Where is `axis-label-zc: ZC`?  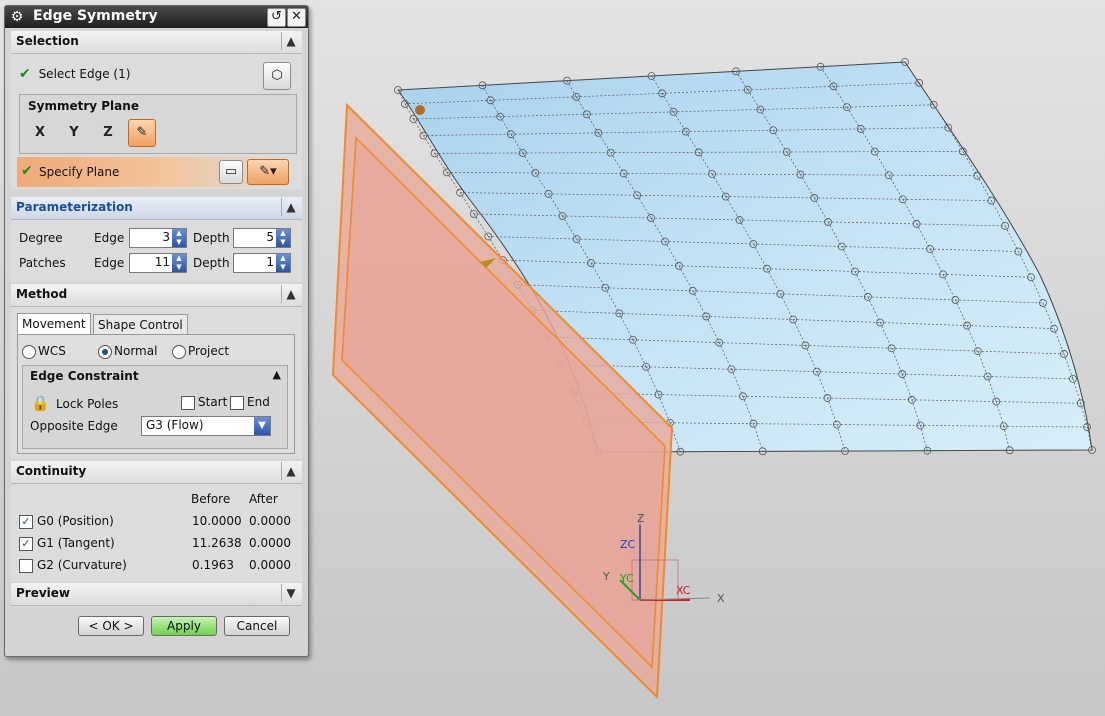
axis-label-zc: ZC is located at coordinates (628, 544).